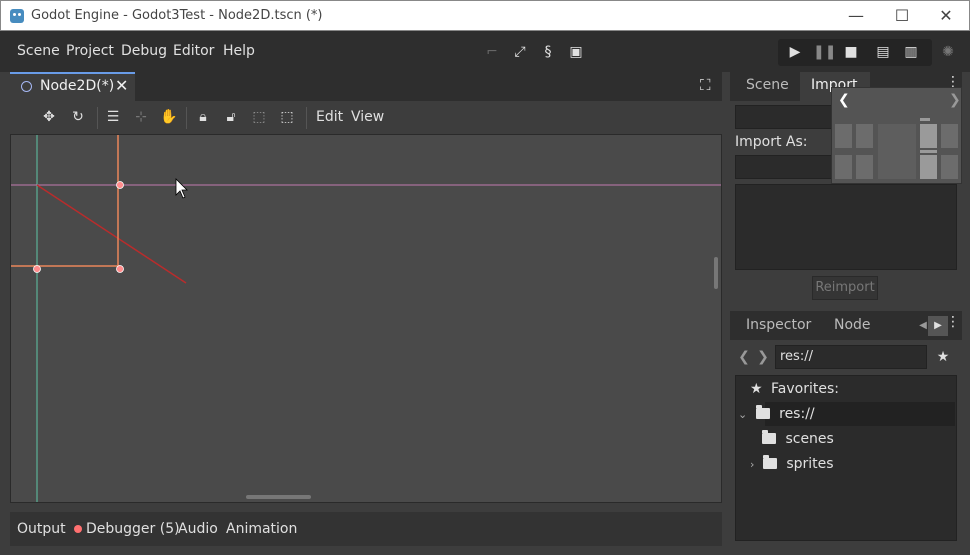  What do you see at coordinates (946, 16) in the screenshot?
I see `close-window-icon: ✕` at bounding box center [946, 16].